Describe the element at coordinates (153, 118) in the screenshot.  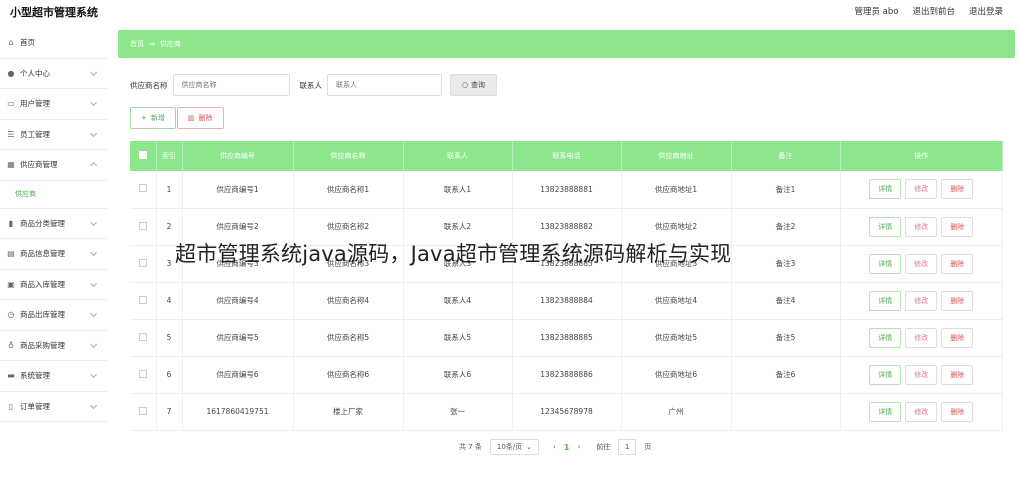
I see `add-button: + 新增` at that location.